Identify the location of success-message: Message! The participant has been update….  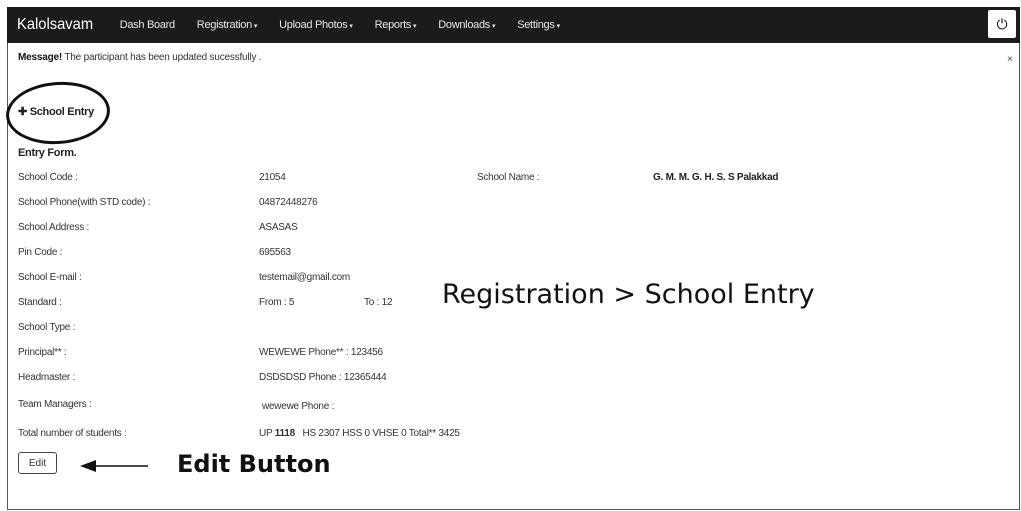
(140, 57).